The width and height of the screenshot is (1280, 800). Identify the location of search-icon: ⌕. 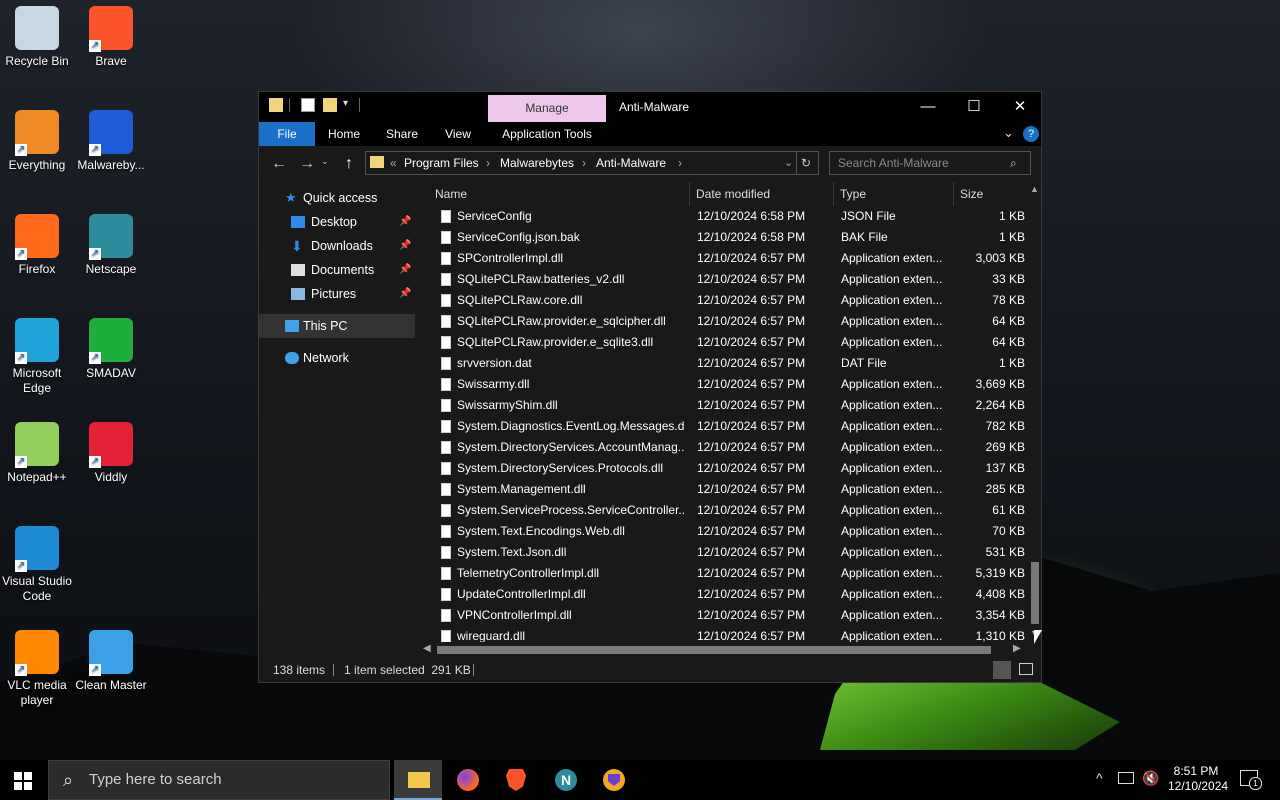
(1013, 163).